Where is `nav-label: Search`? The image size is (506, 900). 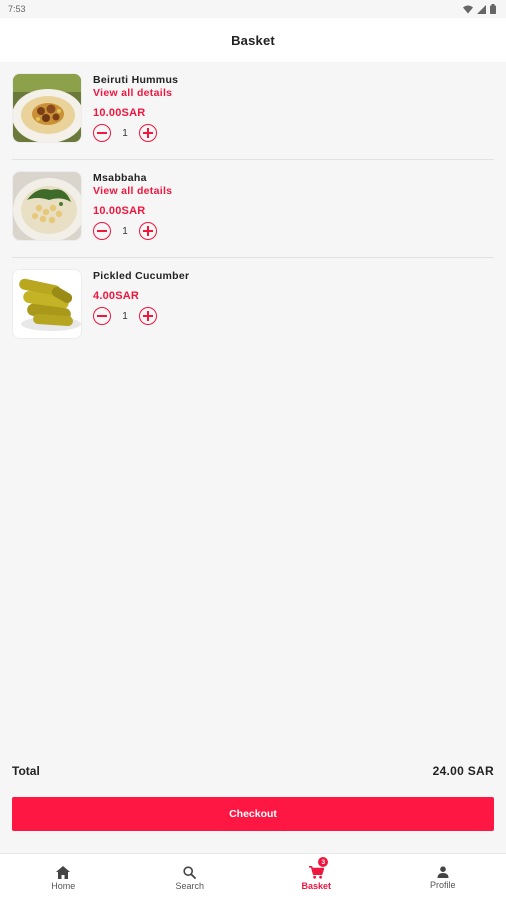
nav-label: Search is located at coordinates (190, 885).